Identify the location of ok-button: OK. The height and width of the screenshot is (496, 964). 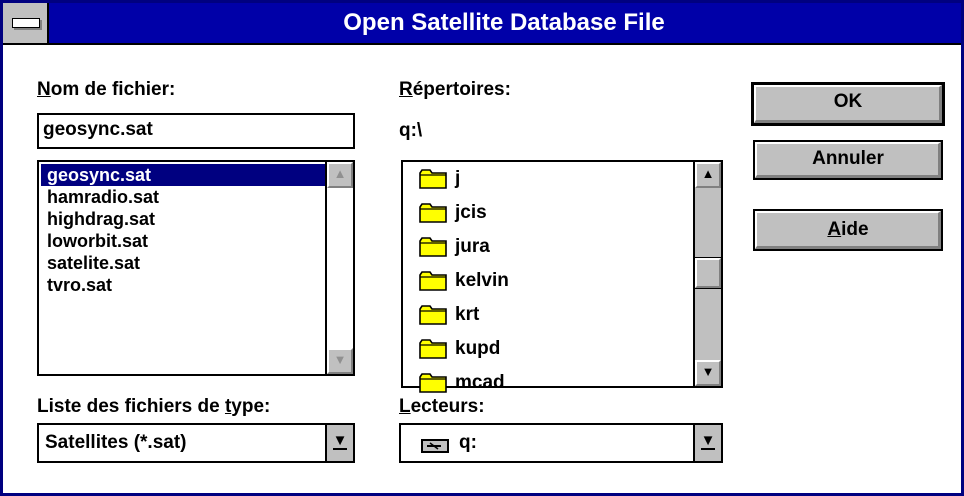
(848, 104).